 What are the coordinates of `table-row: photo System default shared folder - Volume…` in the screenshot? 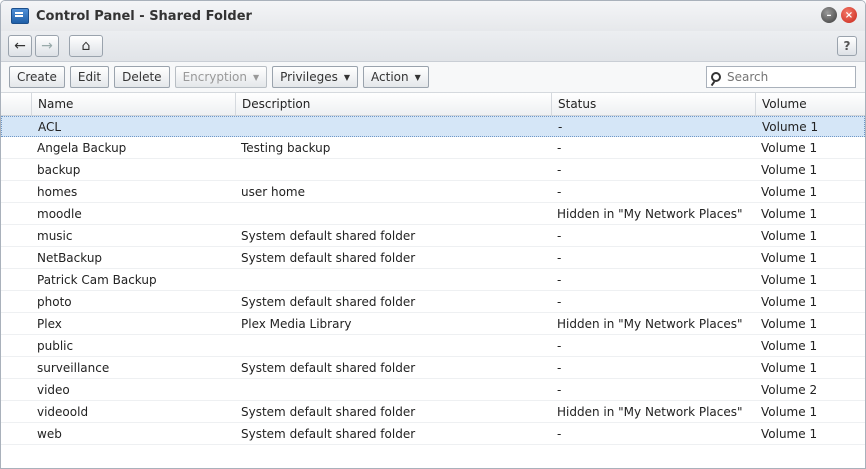 It's located at (433, 302).